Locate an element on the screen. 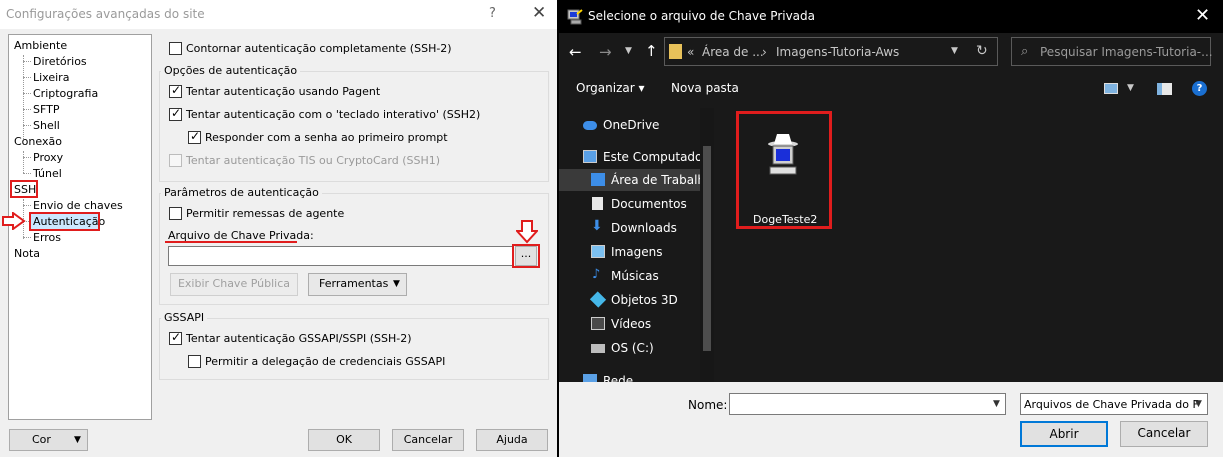  nav-item-videos: Vídeos is located at coordinates (629, 324).